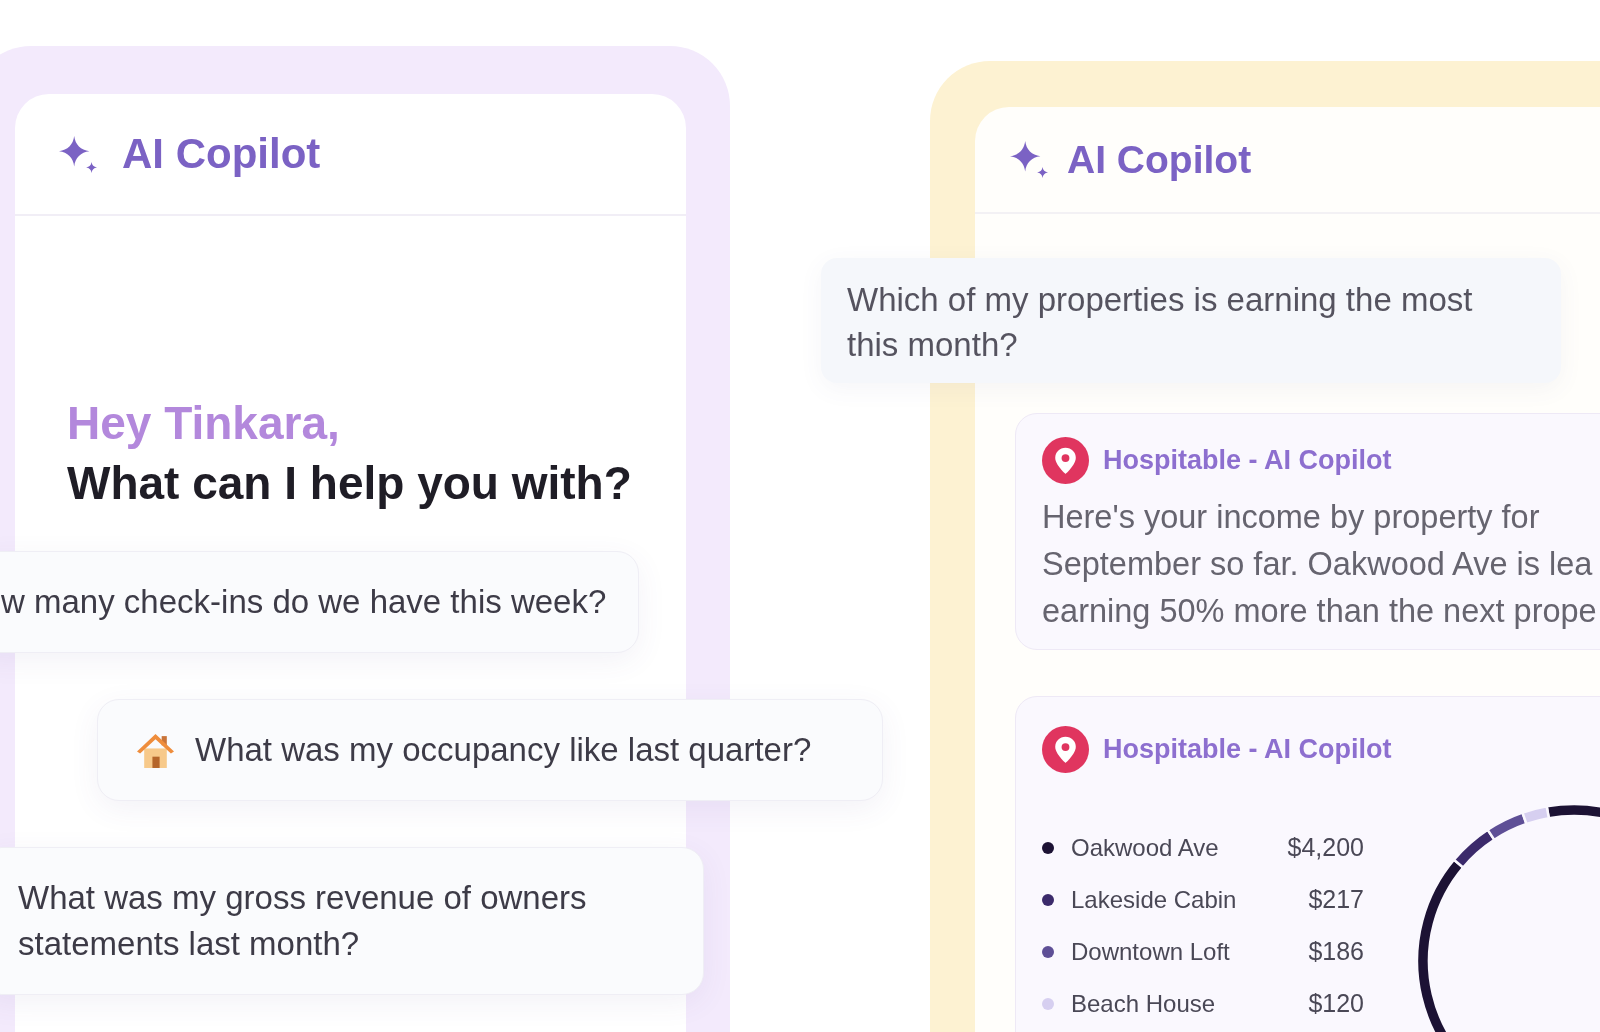  What do you see at coordinates (1145, 848) in the screenshot?
I see `legend-label: Oakwood Ave` at bounding box center [1145, 848].